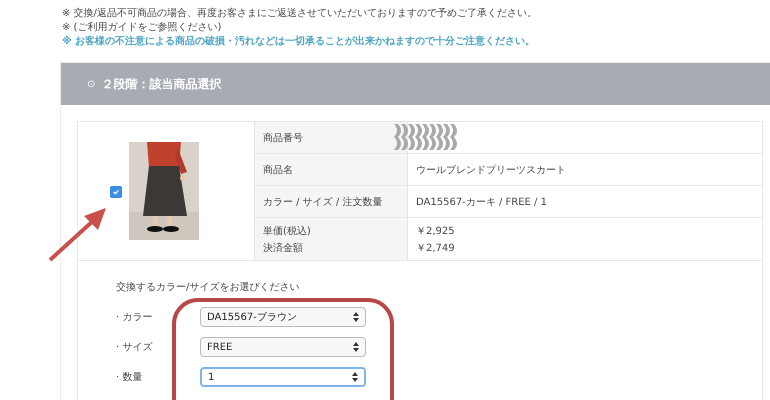  Describe the element at coordinates (491, 170) in the screenshot. I see `value-text: ウールブレンドプリーツスカート` at that location.